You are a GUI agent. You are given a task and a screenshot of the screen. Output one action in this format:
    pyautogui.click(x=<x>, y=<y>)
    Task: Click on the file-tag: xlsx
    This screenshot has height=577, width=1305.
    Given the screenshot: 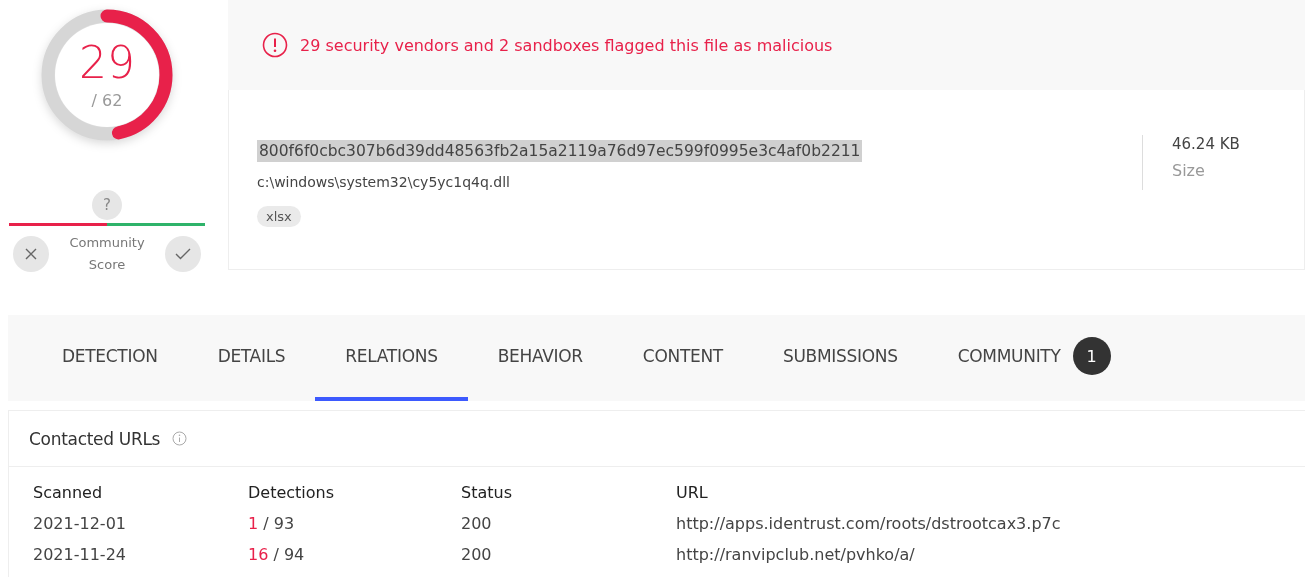 What is the action you would take?
    pyautogui.click(x=279, y=216)
    